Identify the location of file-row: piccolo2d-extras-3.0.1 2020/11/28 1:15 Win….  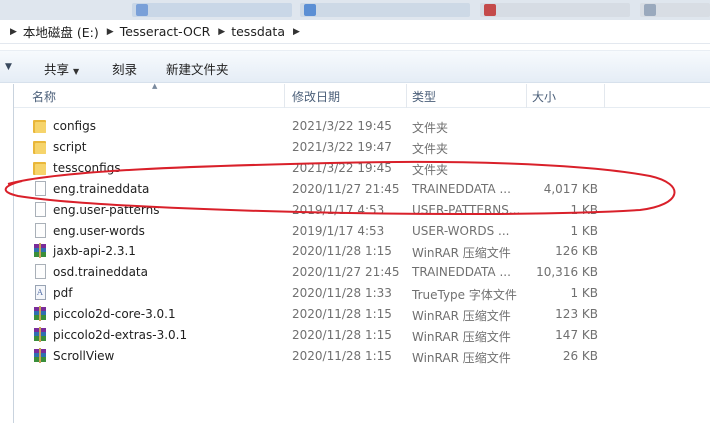
(362, 335).